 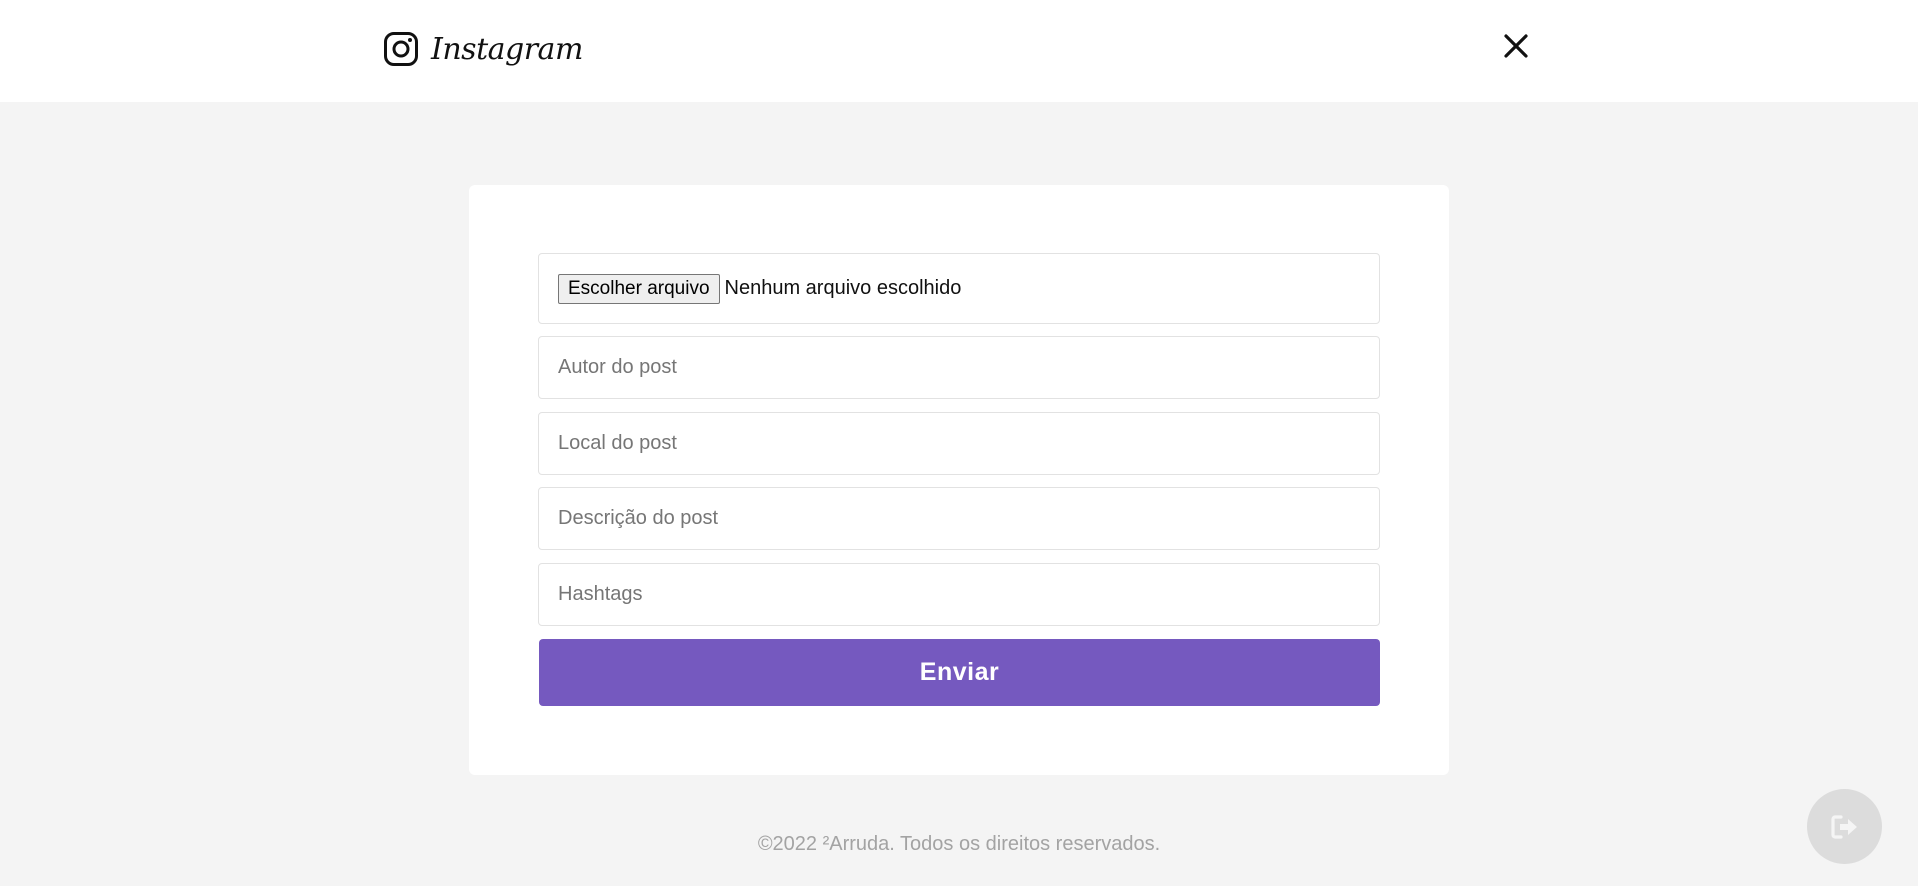 I want to click on description-input, so click(x=968, y=518).